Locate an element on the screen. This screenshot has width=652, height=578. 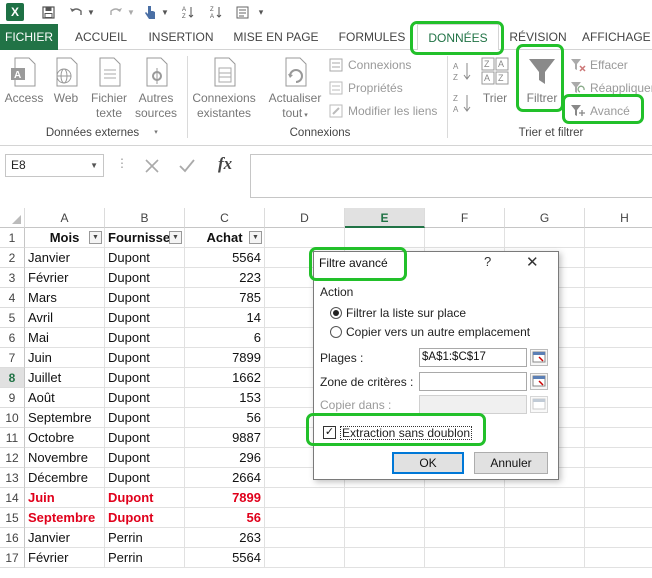
clear-filter-button: Effacer is located at coordinates (599, 65).